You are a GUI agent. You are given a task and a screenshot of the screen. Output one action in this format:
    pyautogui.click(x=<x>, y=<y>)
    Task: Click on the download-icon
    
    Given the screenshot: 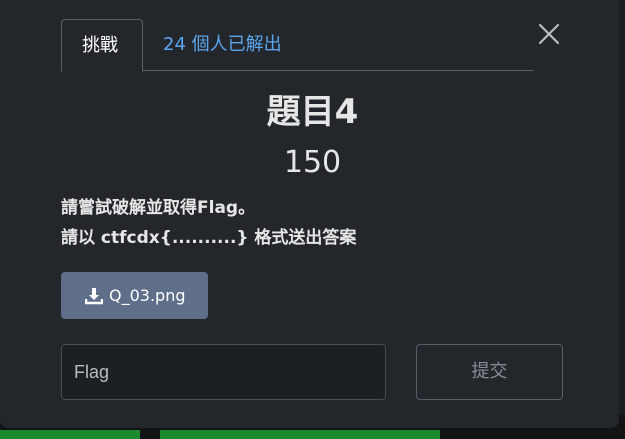 What is the action you would take?
    pyautogui.click(x=94, y=296)
    